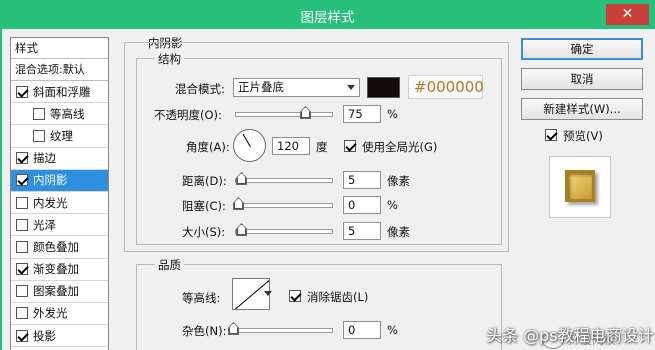 The width and height of the screenshot is (655, 350). I want to click on angle-label: 角度(A):, so click(208, 147).